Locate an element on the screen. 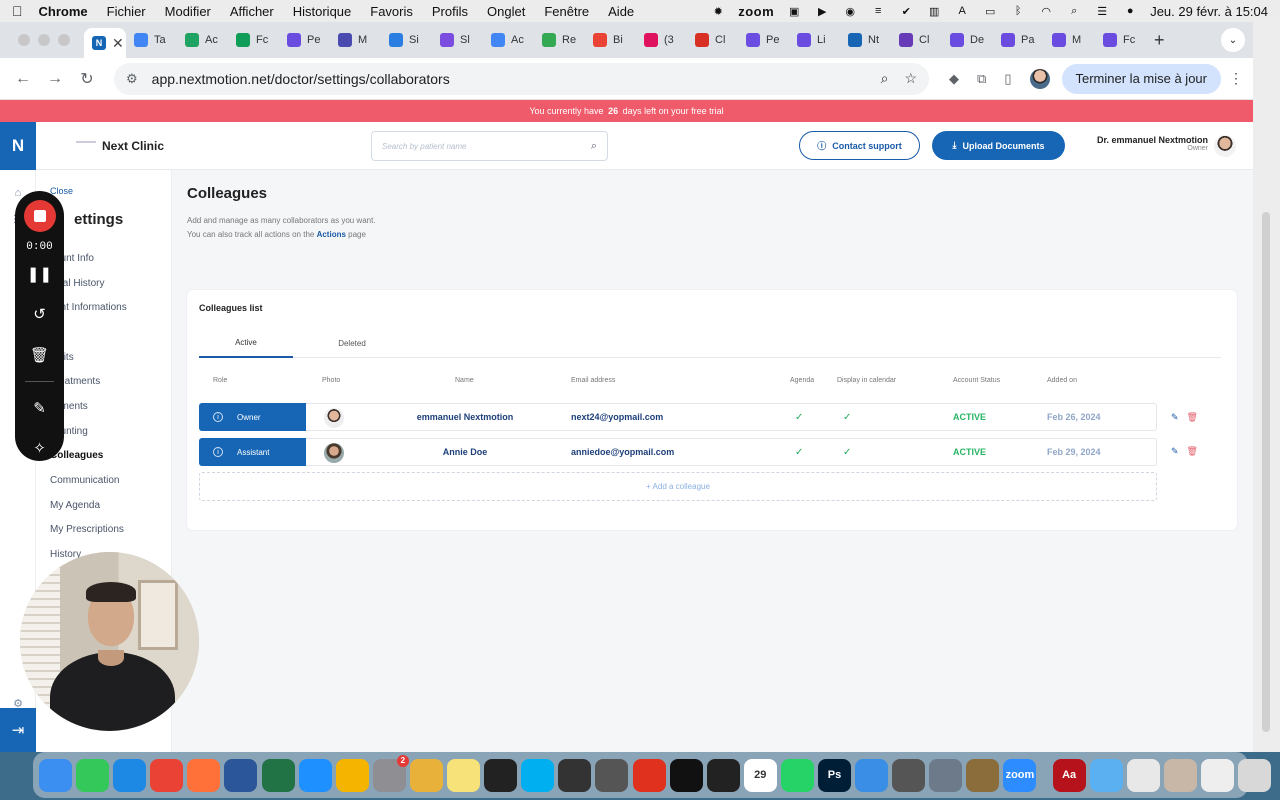 Image resolution: width=1280 pixels, height=800 pixels. browser-tab-active: N ✕ is located at coordinates (105, 43).